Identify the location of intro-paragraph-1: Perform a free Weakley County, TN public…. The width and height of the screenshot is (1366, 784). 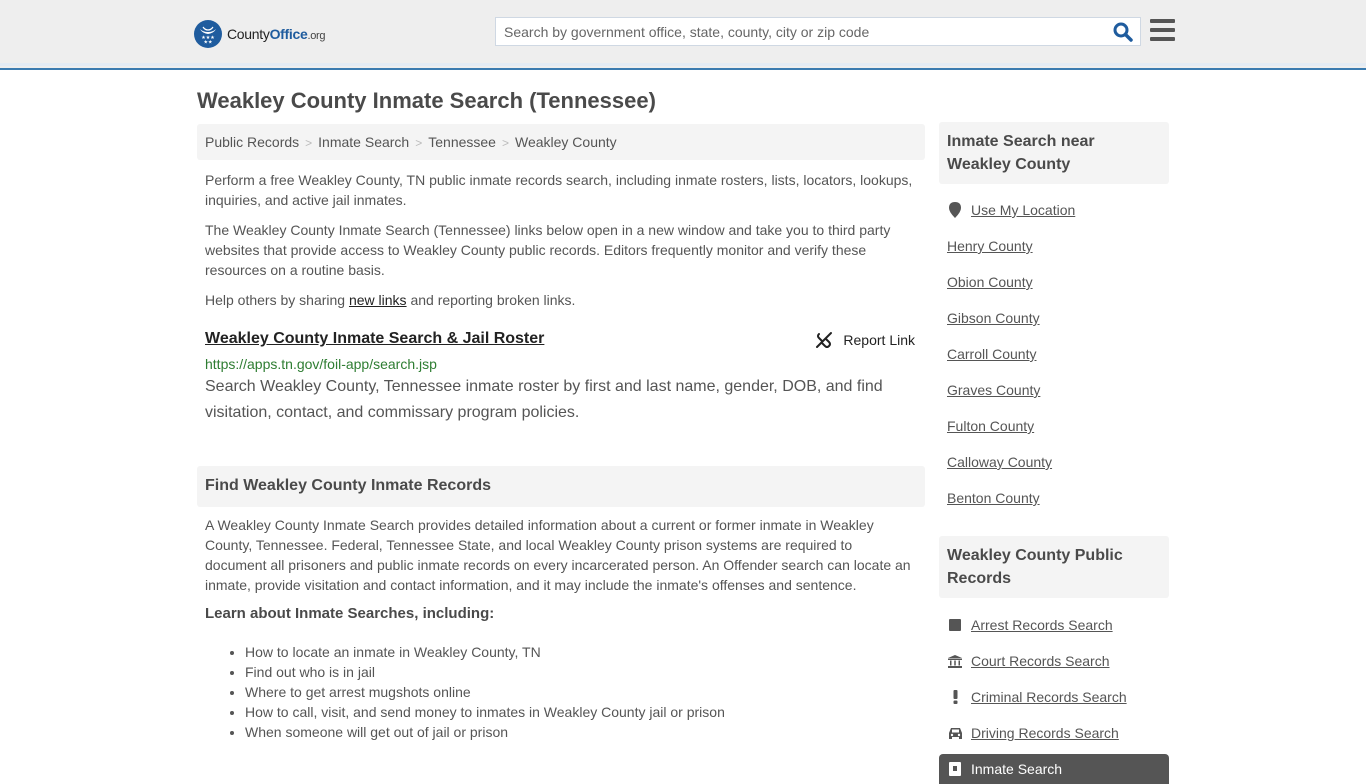
(559, 190).